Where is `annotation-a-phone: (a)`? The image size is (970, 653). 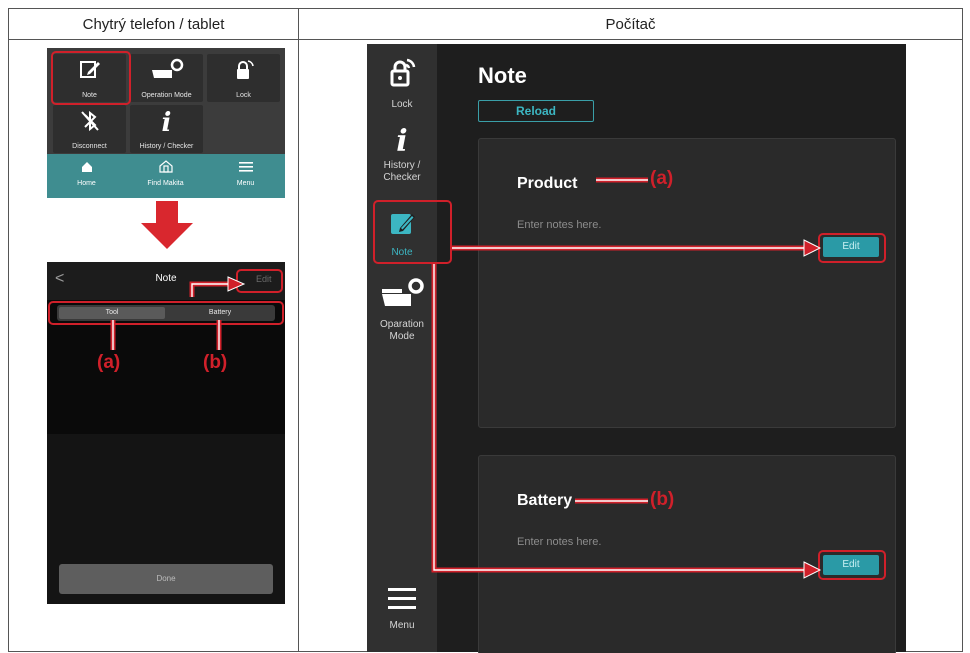 annotation-a-phone: (a) is located at coordinates (109, 362).